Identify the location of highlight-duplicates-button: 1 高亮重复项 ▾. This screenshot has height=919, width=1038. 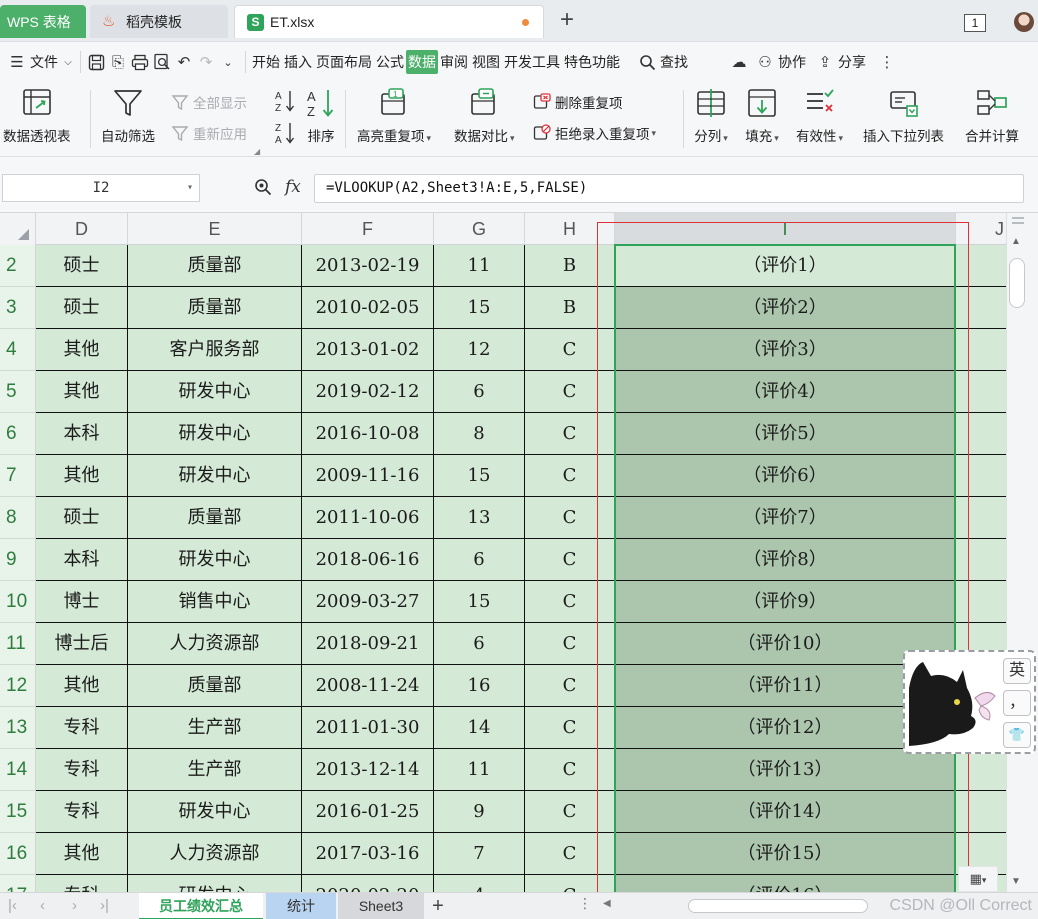
(394, 115).